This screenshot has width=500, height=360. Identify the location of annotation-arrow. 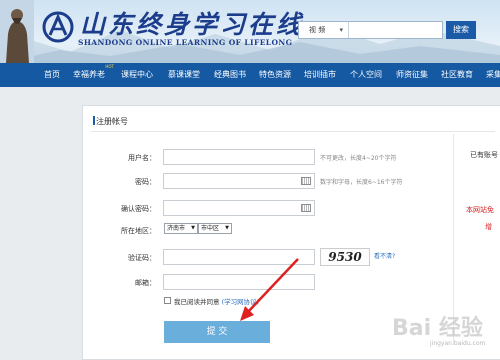
(269, 289).